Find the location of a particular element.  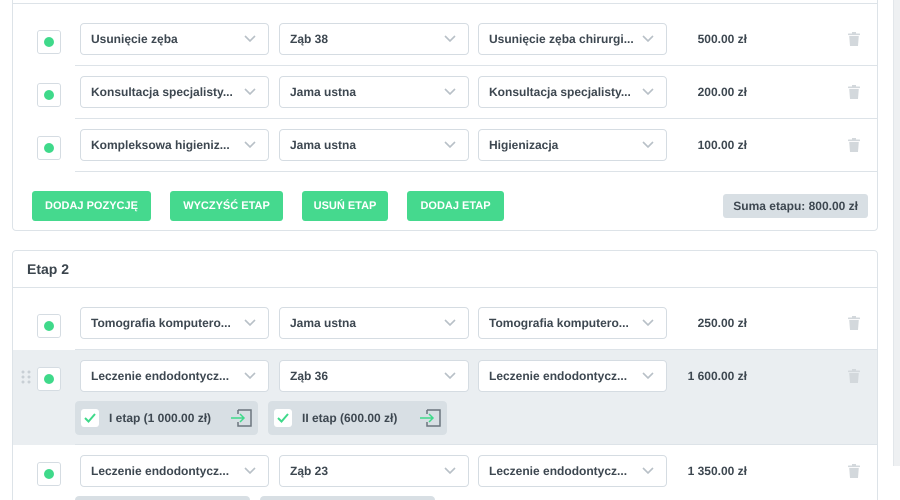

dropdown: Higienizacja is located at coordinates (572, 145).